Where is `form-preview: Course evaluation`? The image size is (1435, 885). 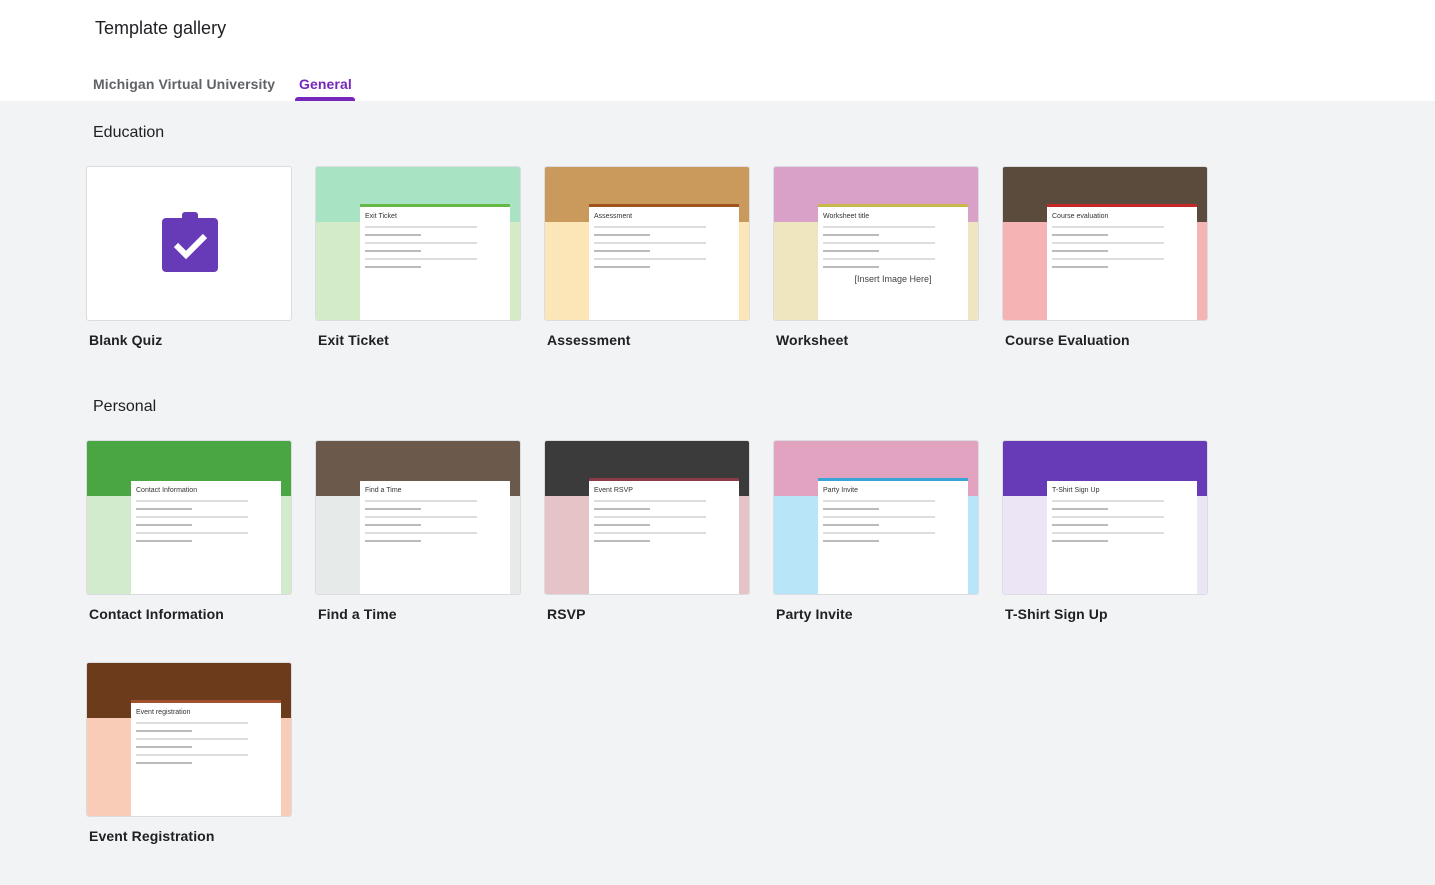
form-preview: Course evaluation is located at coordinates (1122, 262).